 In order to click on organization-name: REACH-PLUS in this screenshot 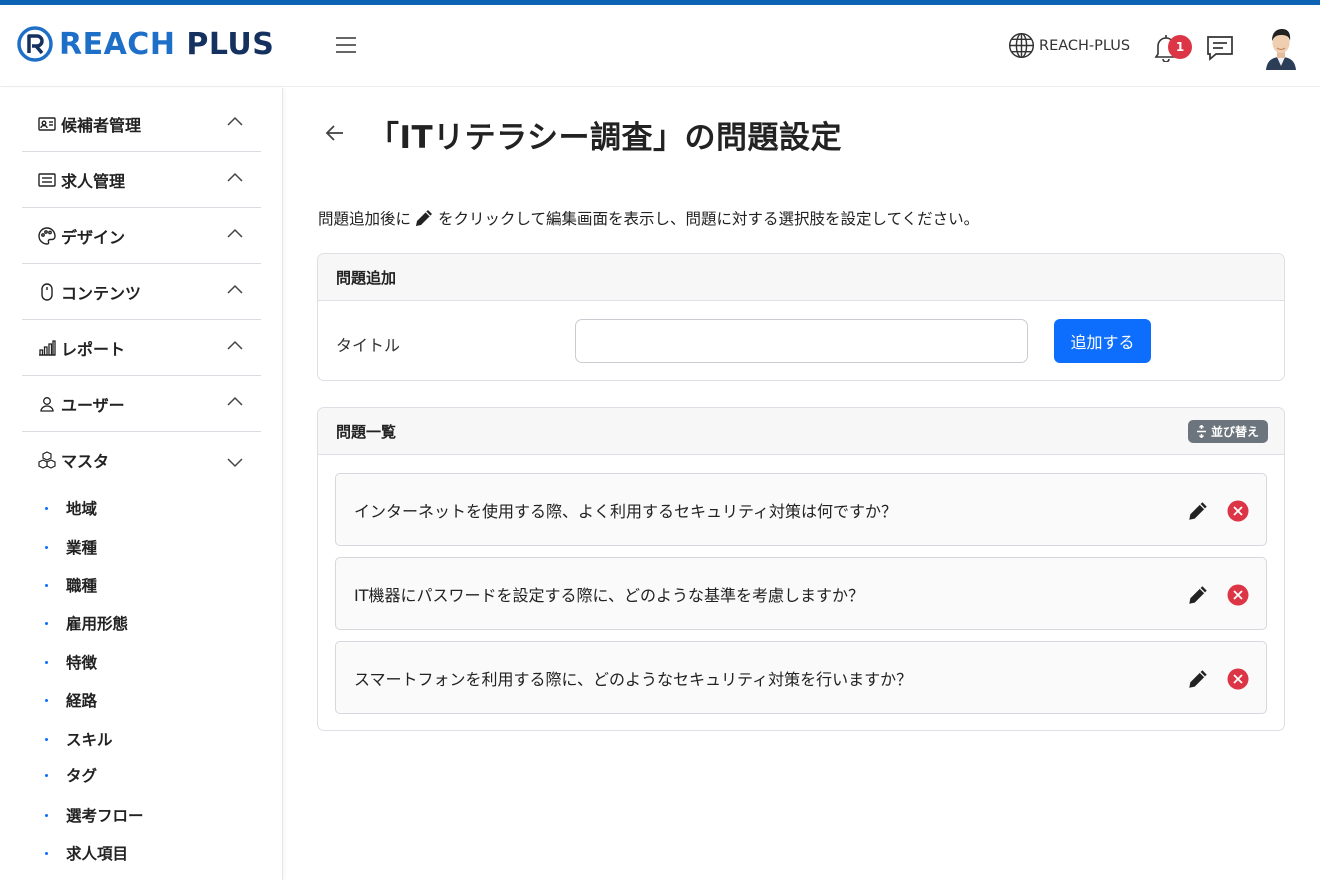, I will do `click(1085, 45)`.